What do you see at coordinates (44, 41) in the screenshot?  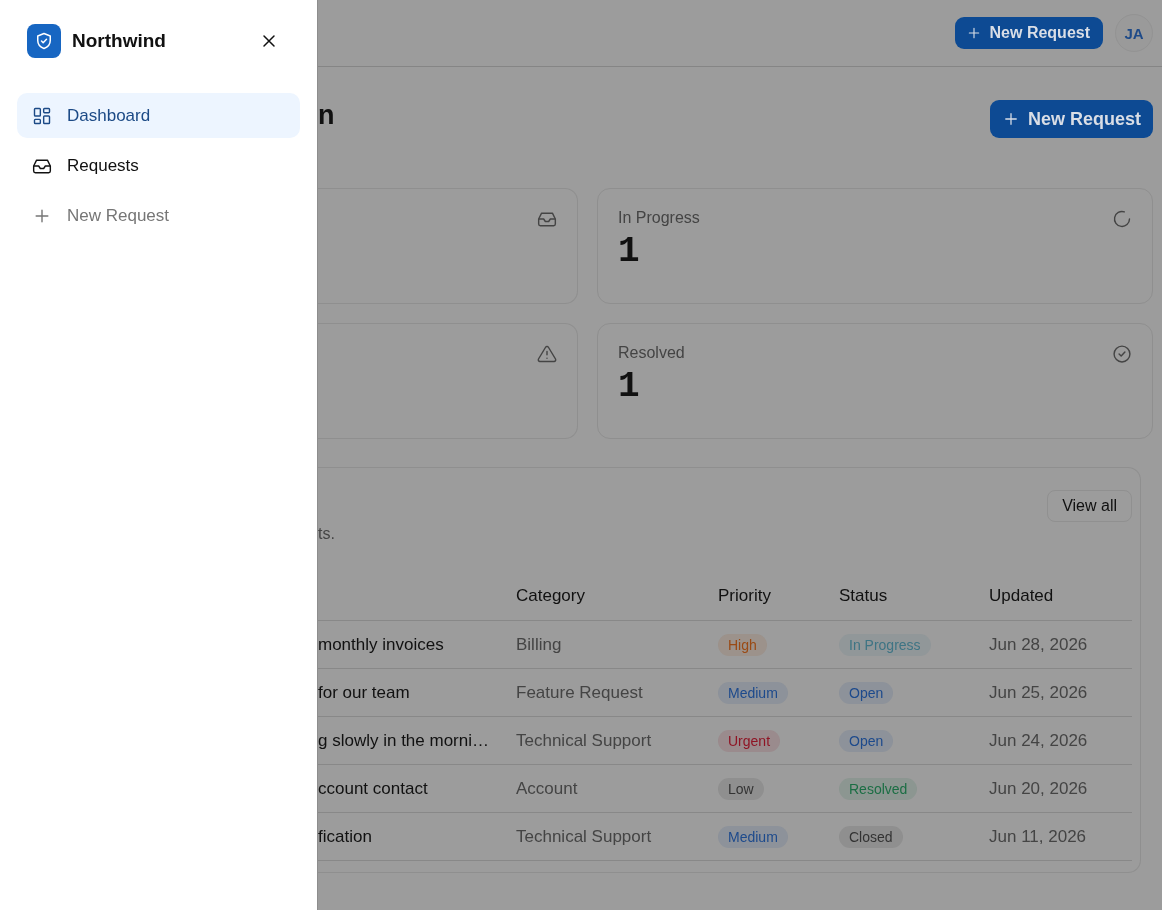 I see `shield-logo` at bounding box center [44, 41].